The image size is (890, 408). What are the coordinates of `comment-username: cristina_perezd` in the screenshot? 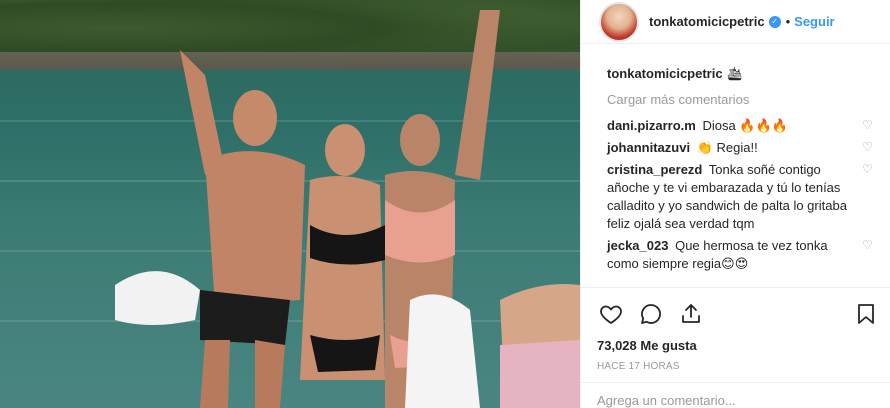 It's located at (654, 169).